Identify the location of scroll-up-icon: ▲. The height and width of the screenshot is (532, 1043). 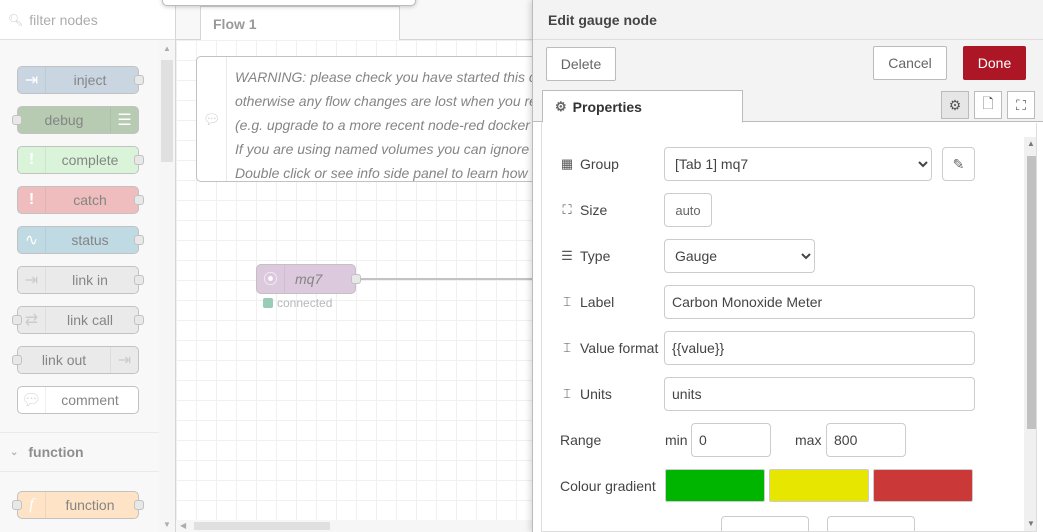
(1031, 143).